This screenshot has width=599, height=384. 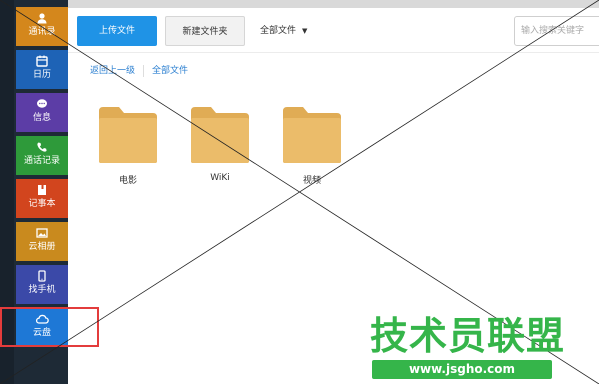 I want to click on new-folder-button: 新建文件夹, so click(x=205, y=31).